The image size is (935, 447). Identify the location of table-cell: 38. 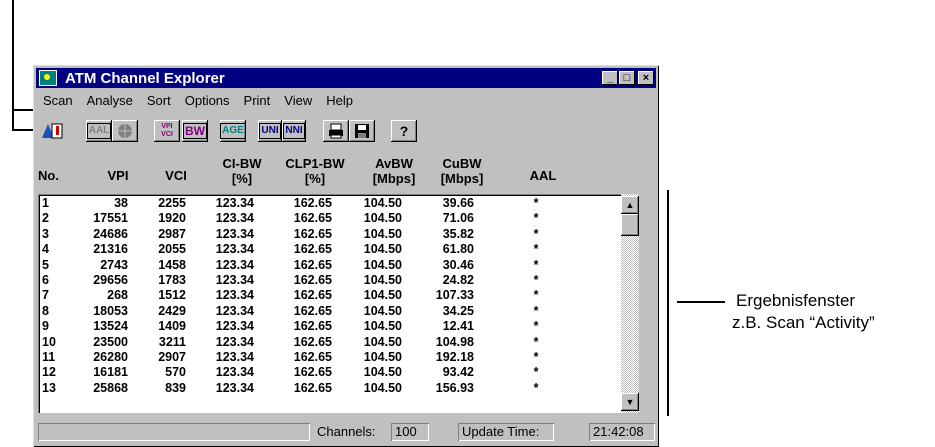
(121, 203).